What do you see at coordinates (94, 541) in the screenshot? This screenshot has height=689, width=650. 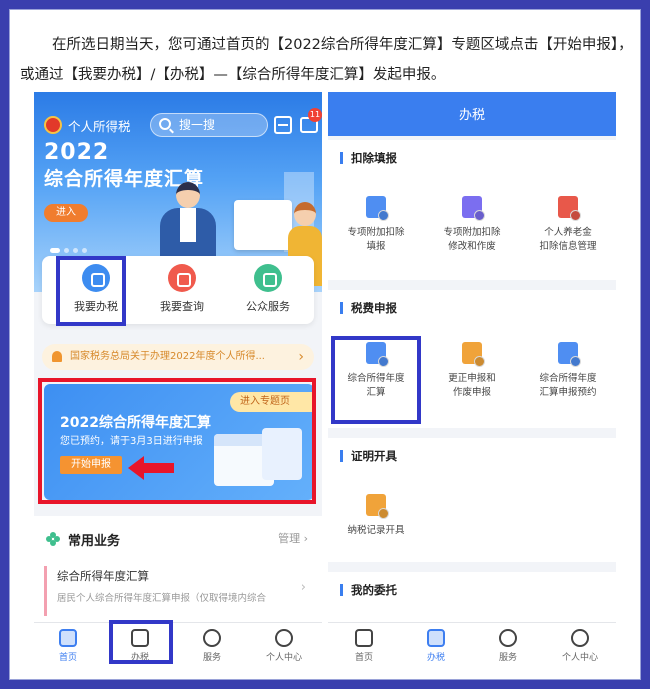 I see `common-title: 常用业务` at bounding box center [94, 541].